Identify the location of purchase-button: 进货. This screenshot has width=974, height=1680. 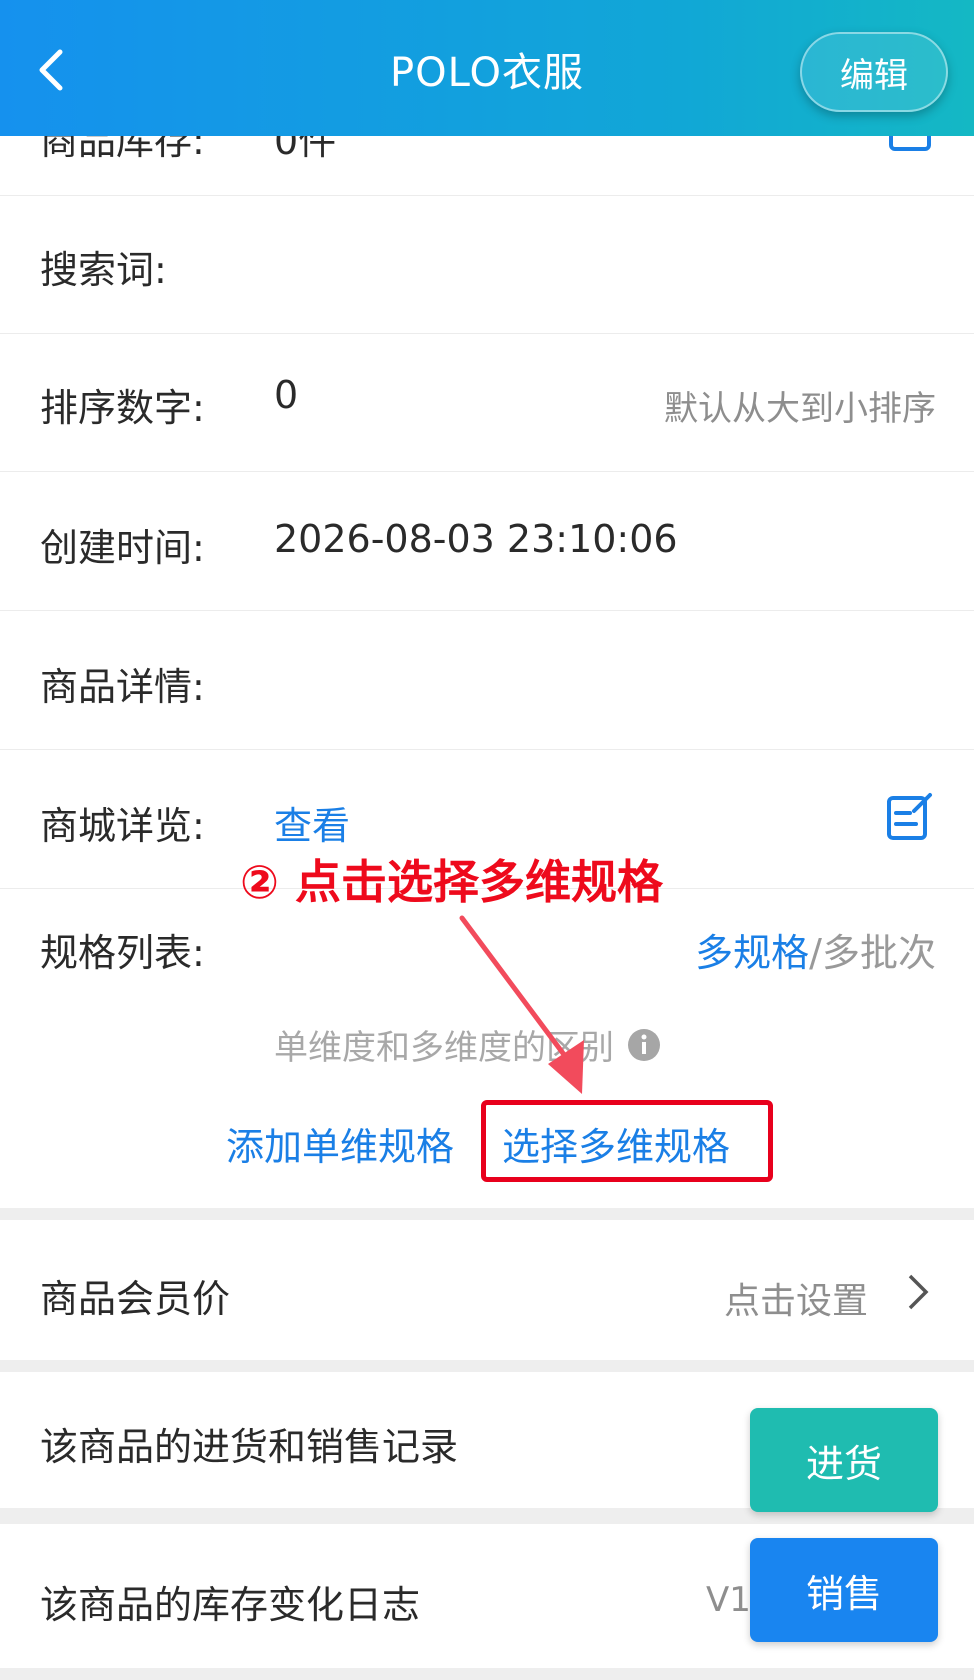
(844, 1460).